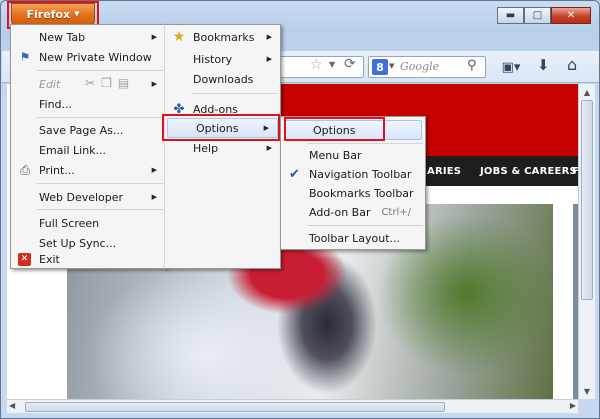 Image resolution: width=600 pixels, height=419 pixels. What do you see at coordinates (50, 84) in the screenshot?
I see `menu-item-label: Edit` at bounding box center [50, 84].